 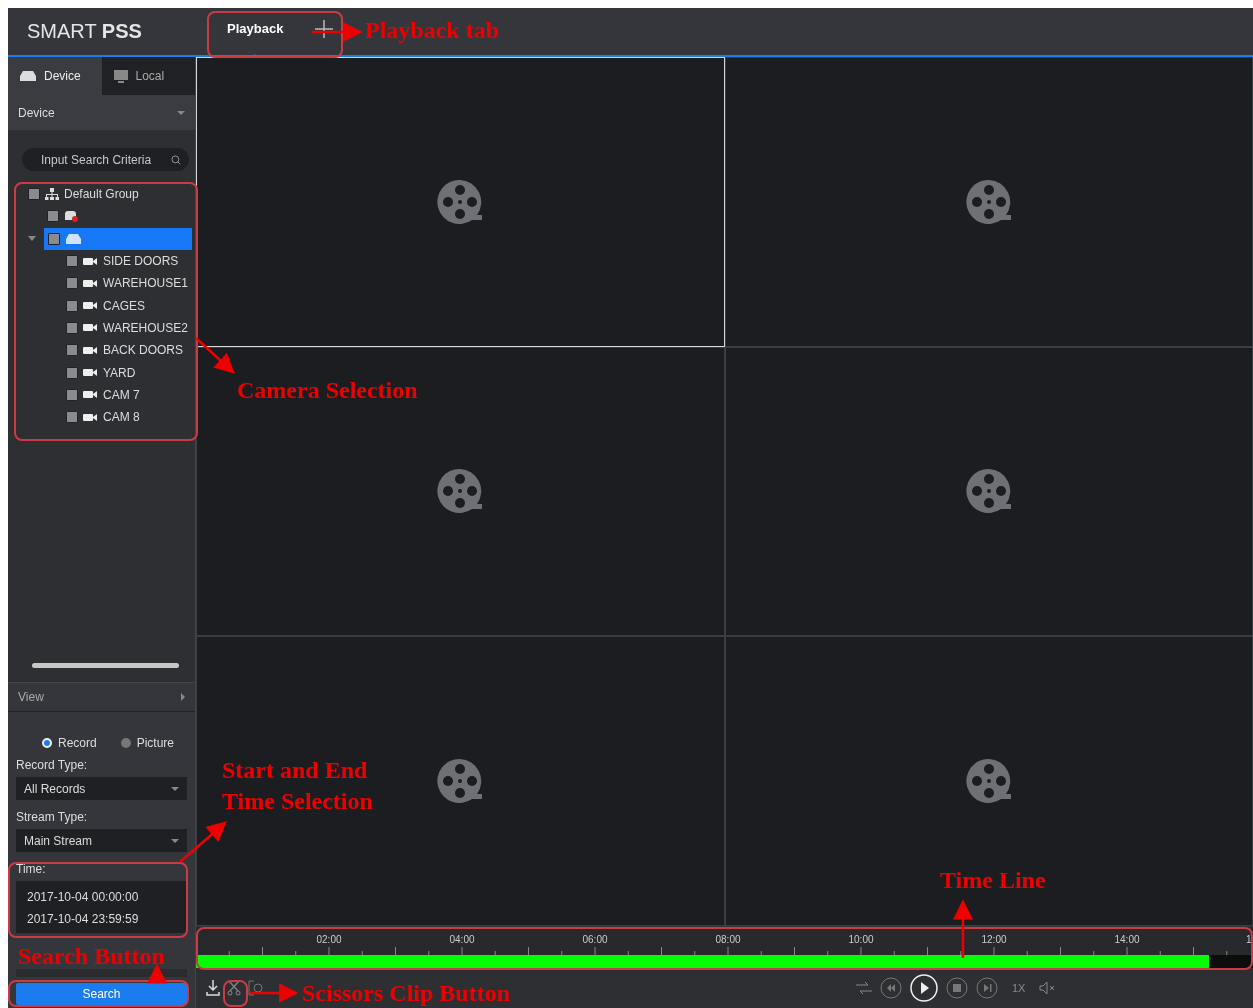 I want to click on field-label: Time:, so click(x=31, y=869).